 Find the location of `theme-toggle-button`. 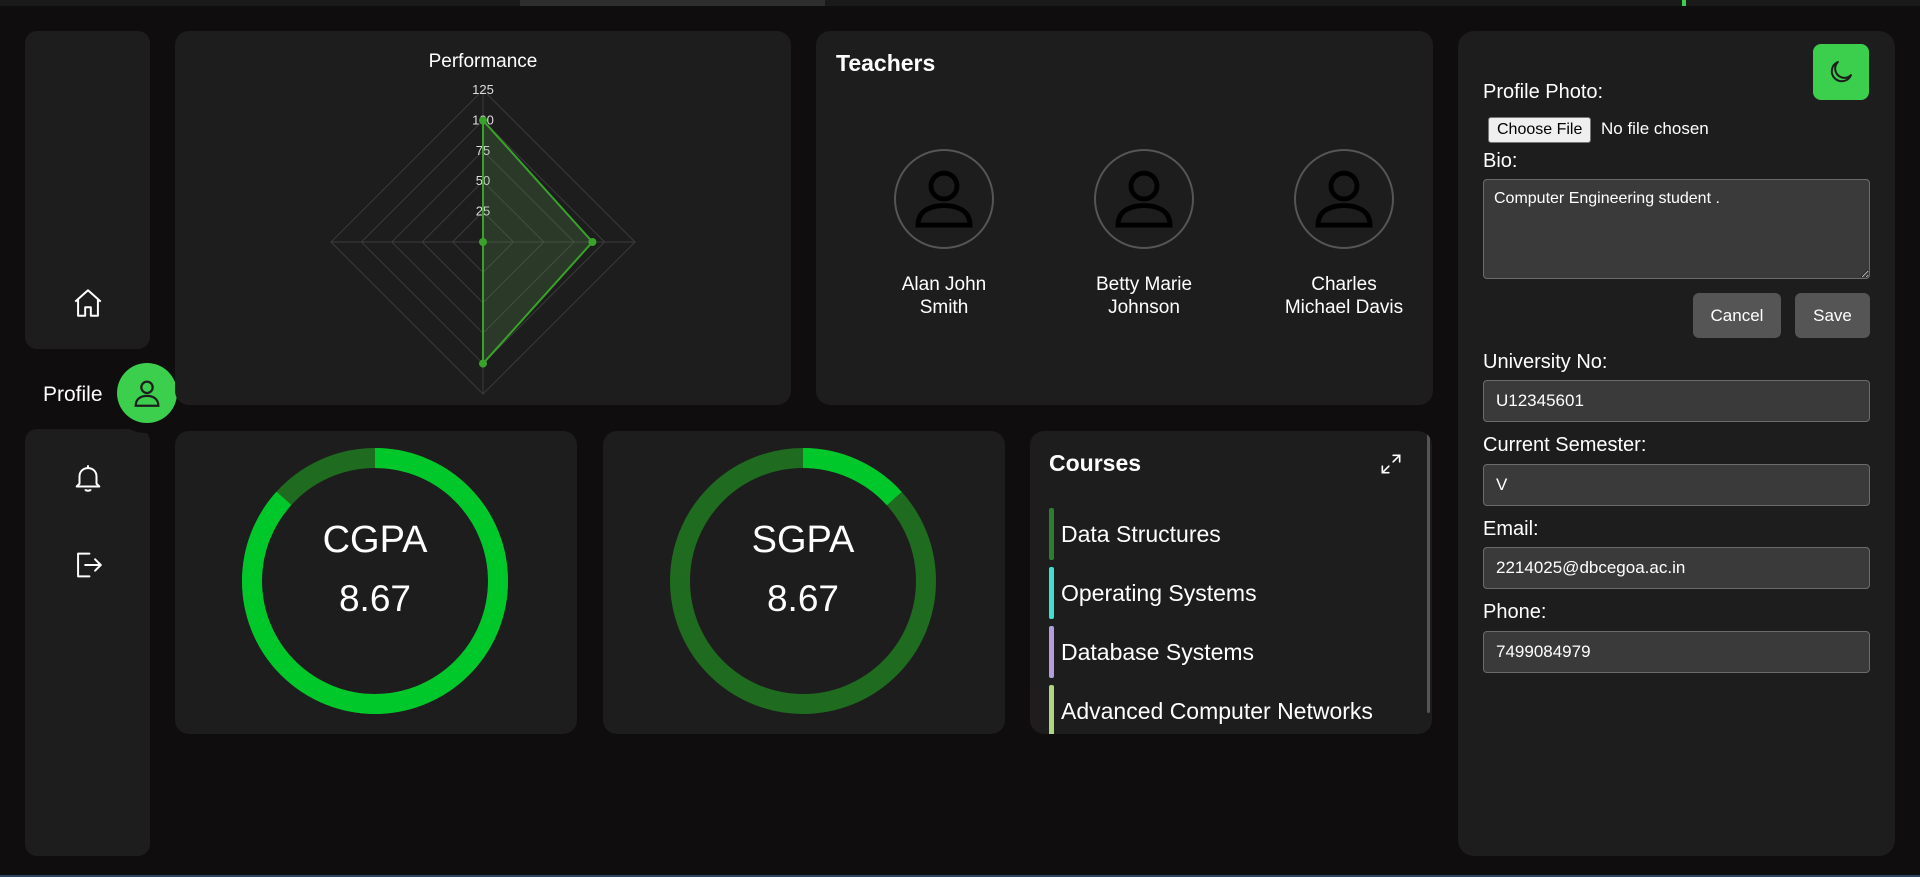

theme-toggle-button is located at coordinates (1841, 72).